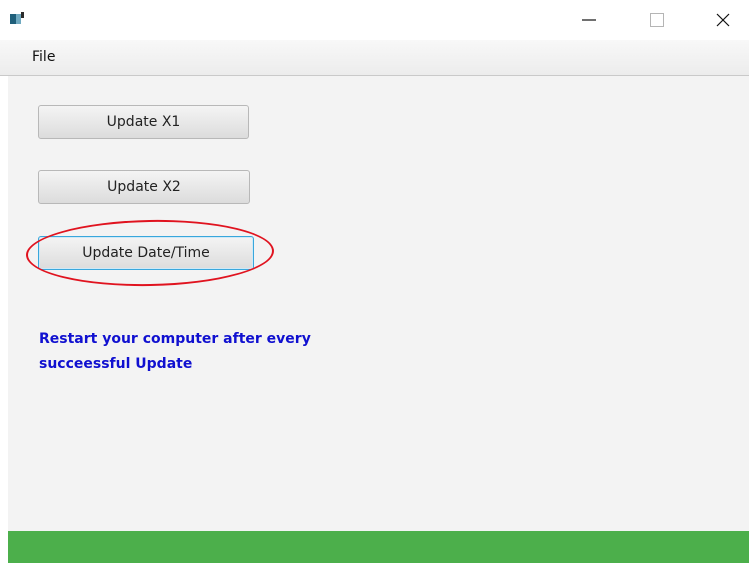 This screenshot has width=749, height=563. What do you see at coordinates (144, 187) in the screenshot?
I see `update-x2-button: Update X2` at bounding box center [144, 187].